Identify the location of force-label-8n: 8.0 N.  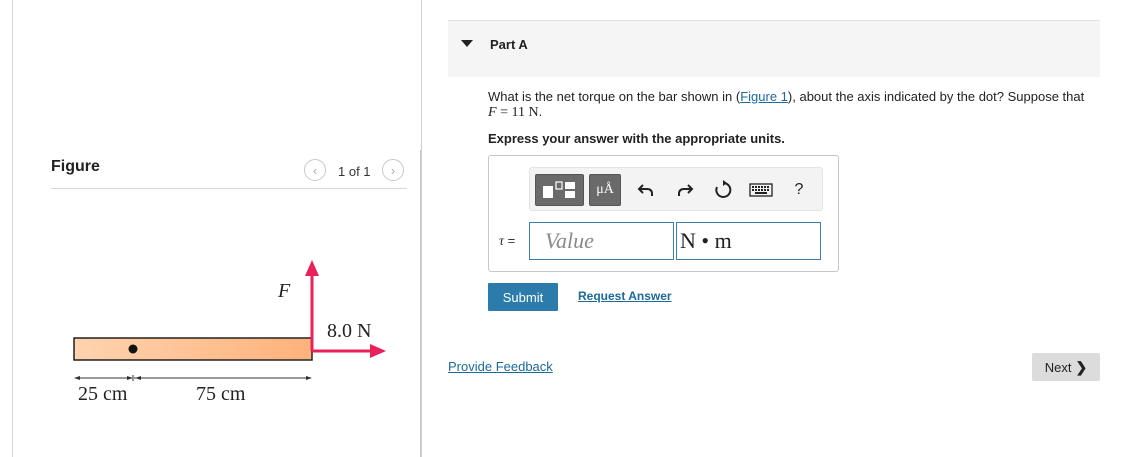
(349, 331).